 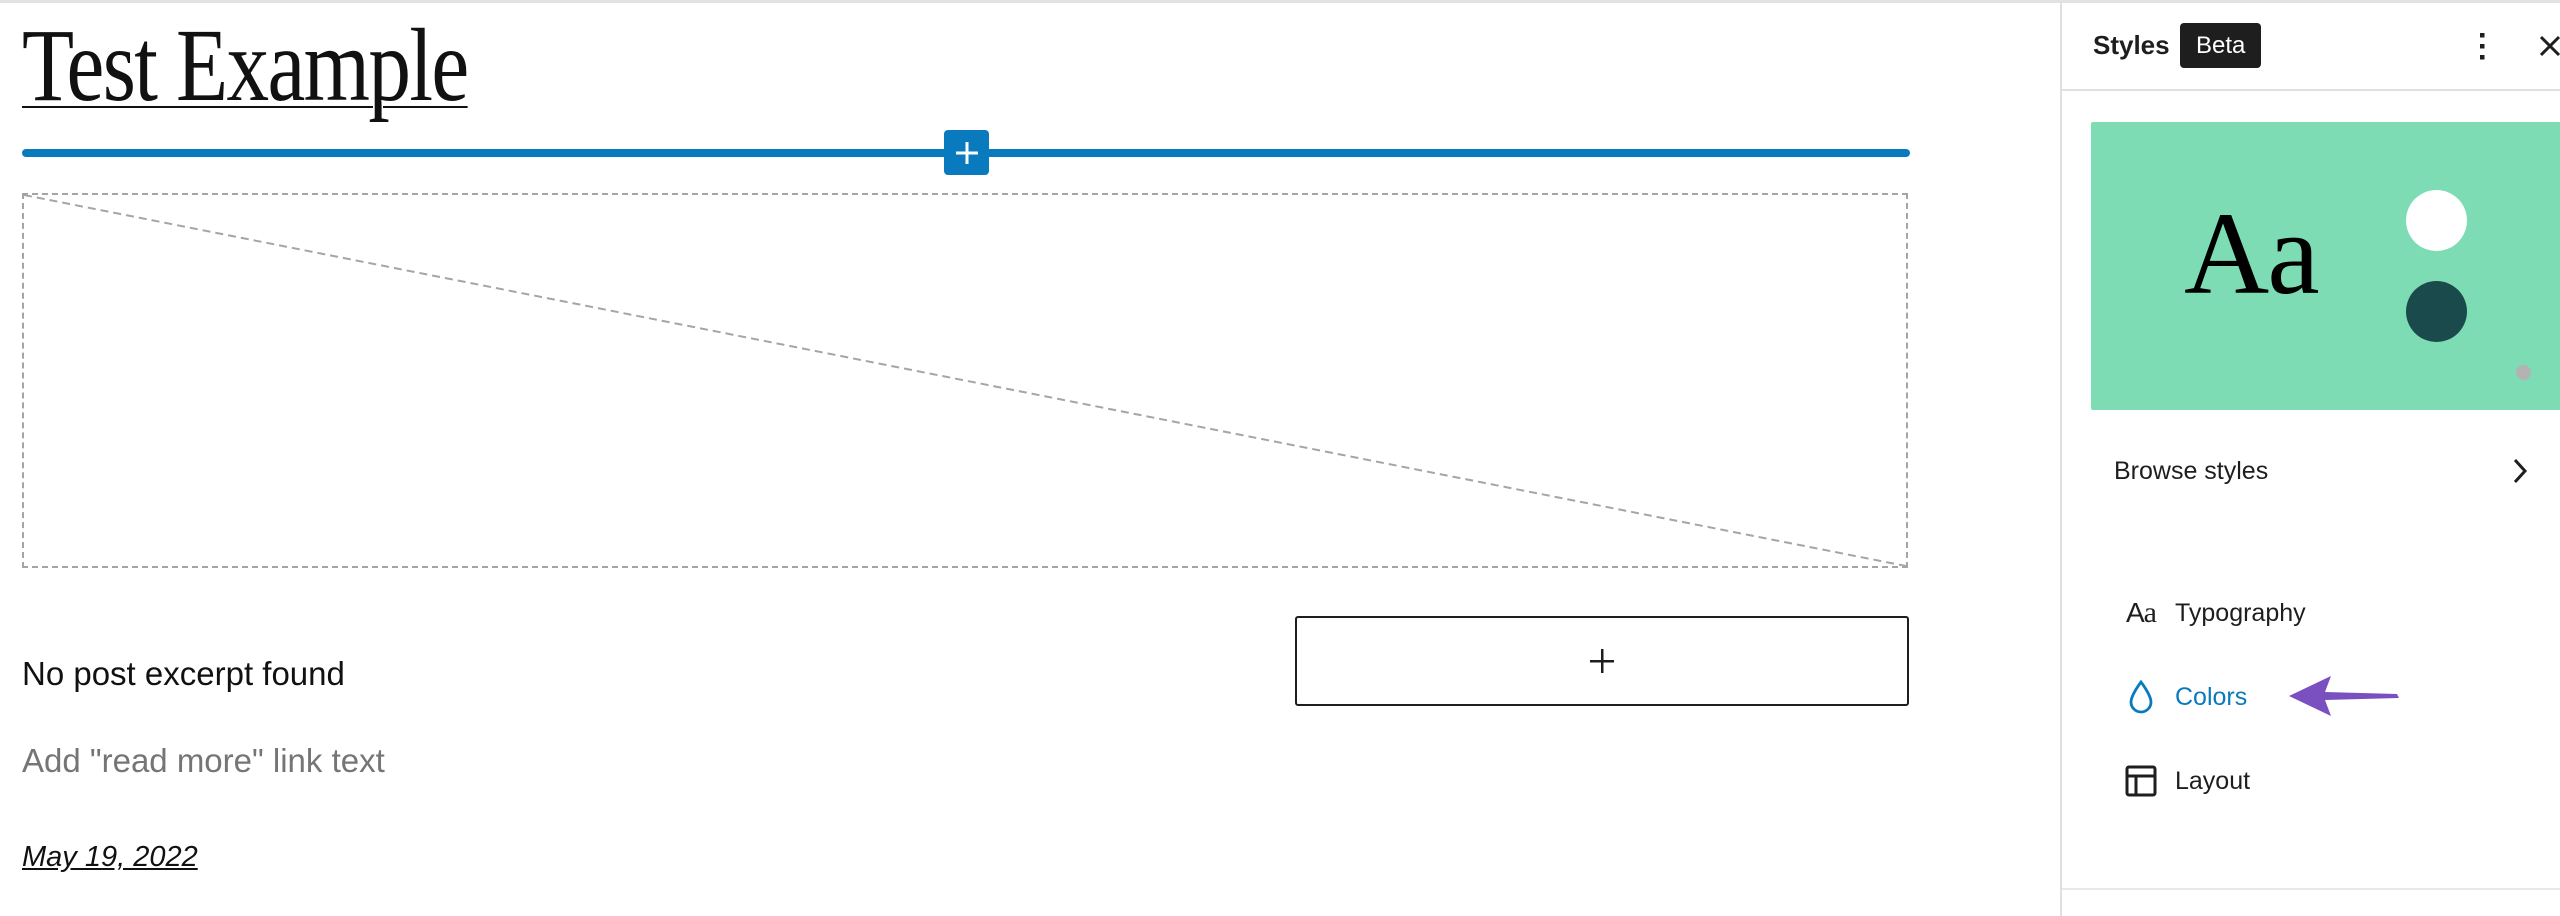 What do you see at coordinates (2191, 470) in the screenshot?
I see `browse-styles-label: Browse styles` at bounding box center [2191, 470].